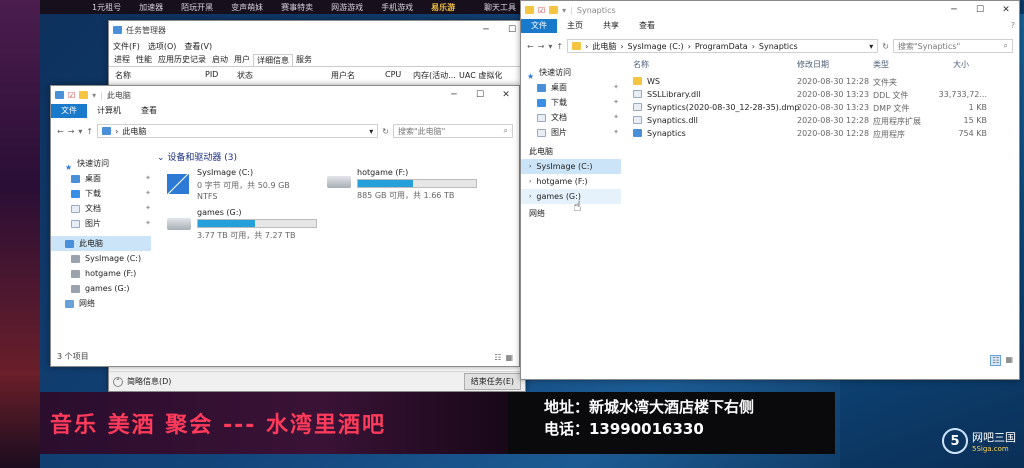 This screenshot has height=468, width=1024. I want to click on menu-item: 网游游戏, so click(347, 7).